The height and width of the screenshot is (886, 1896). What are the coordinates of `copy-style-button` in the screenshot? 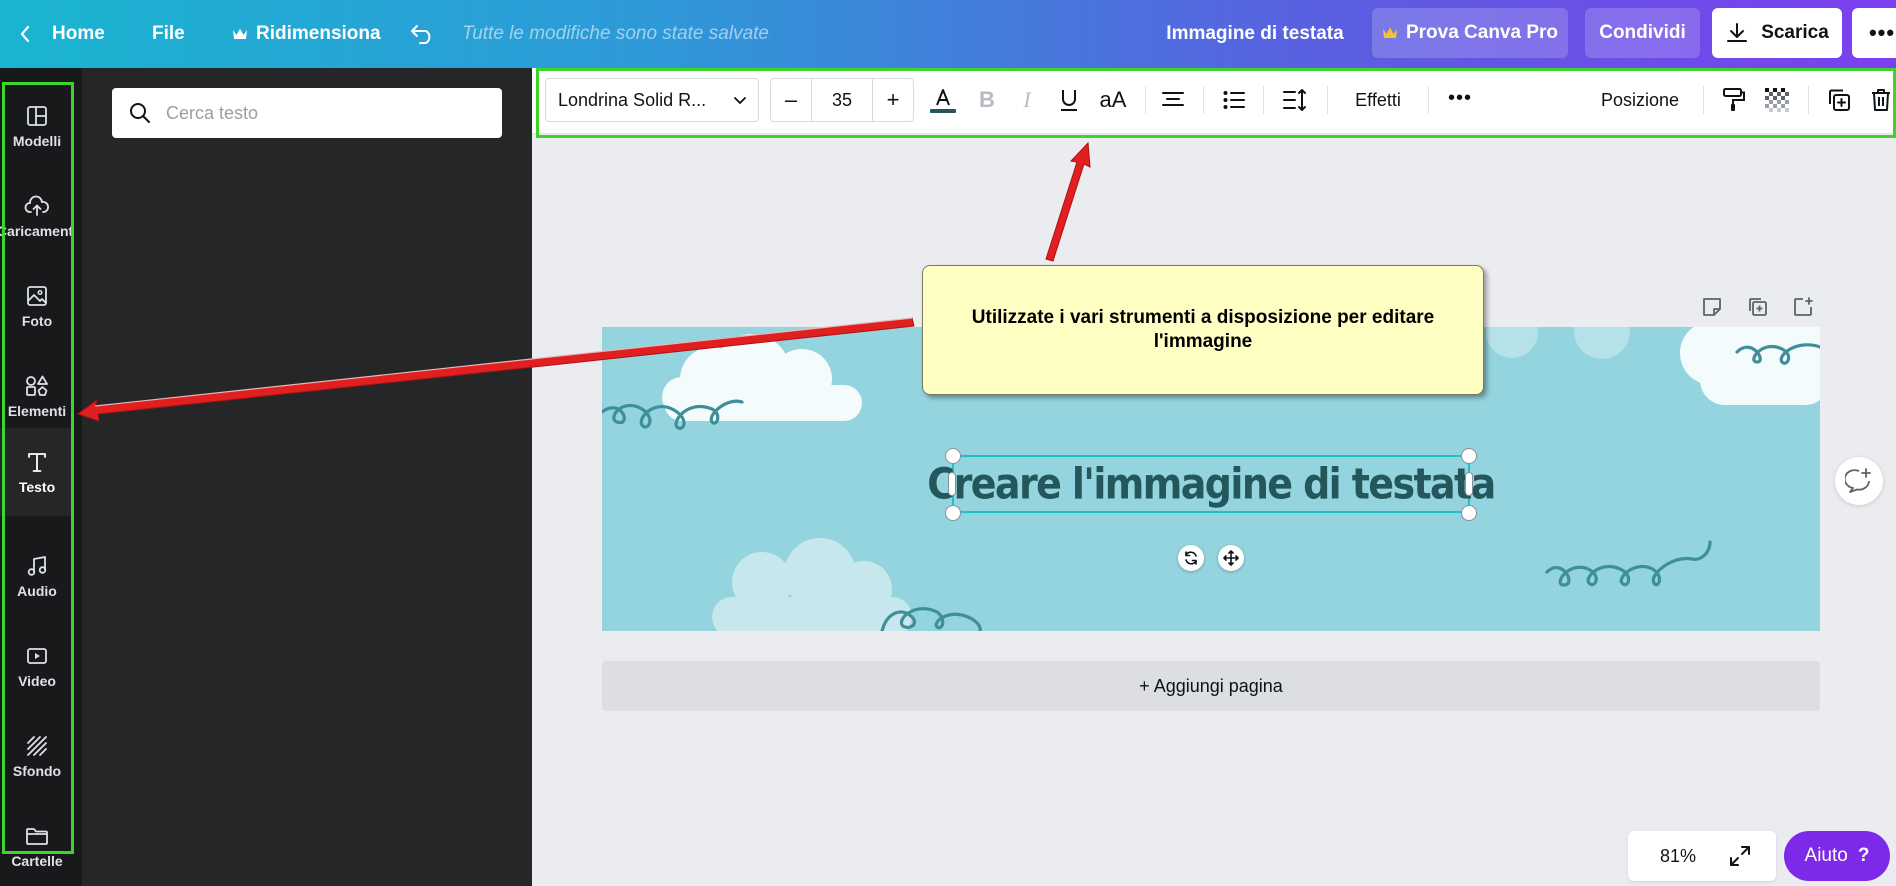 It's located at (1734, 100).